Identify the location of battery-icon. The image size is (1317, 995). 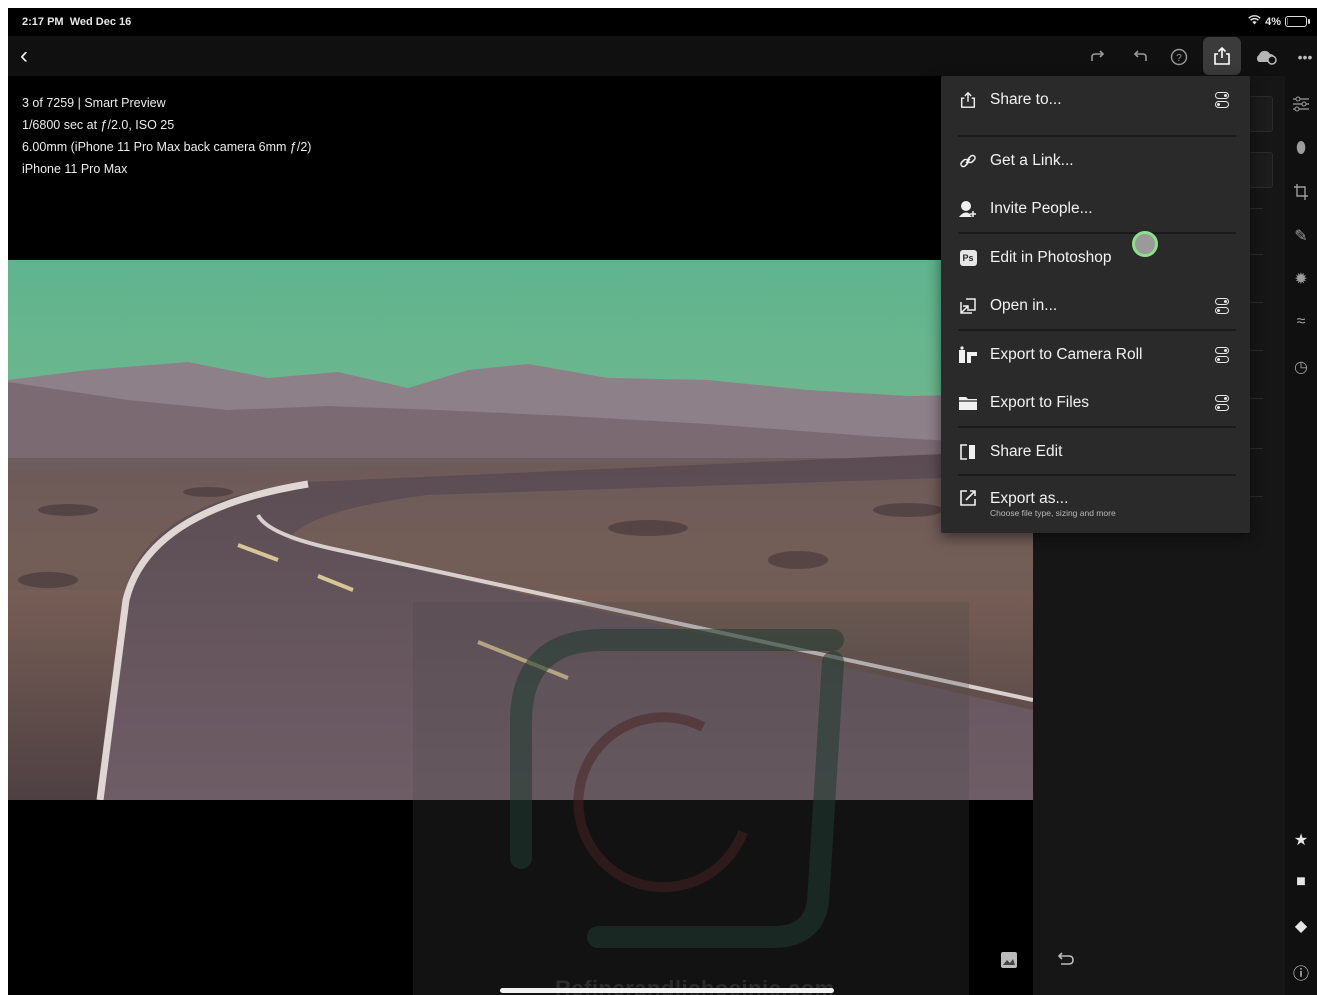
(1297, 21).